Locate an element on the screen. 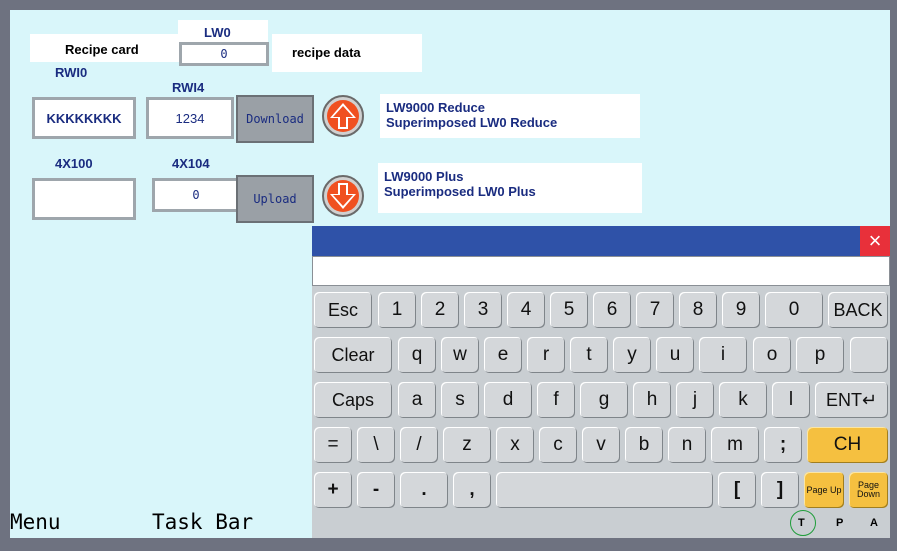 This screenshot has width=897, height=551. key-z: z is located at coordinates (467, 445).